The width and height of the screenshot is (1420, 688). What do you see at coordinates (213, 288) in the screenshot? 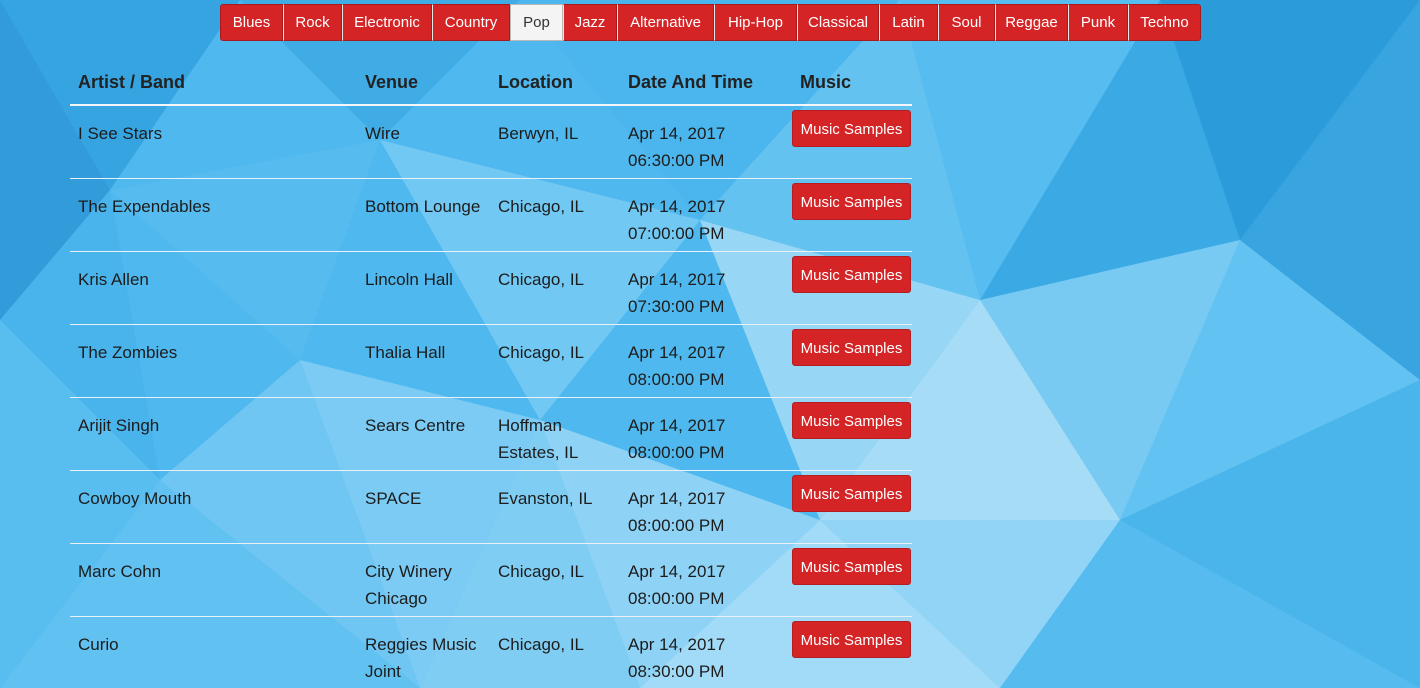
I see `artist-cell: Kris Allen` at bounding box center [213, 288].